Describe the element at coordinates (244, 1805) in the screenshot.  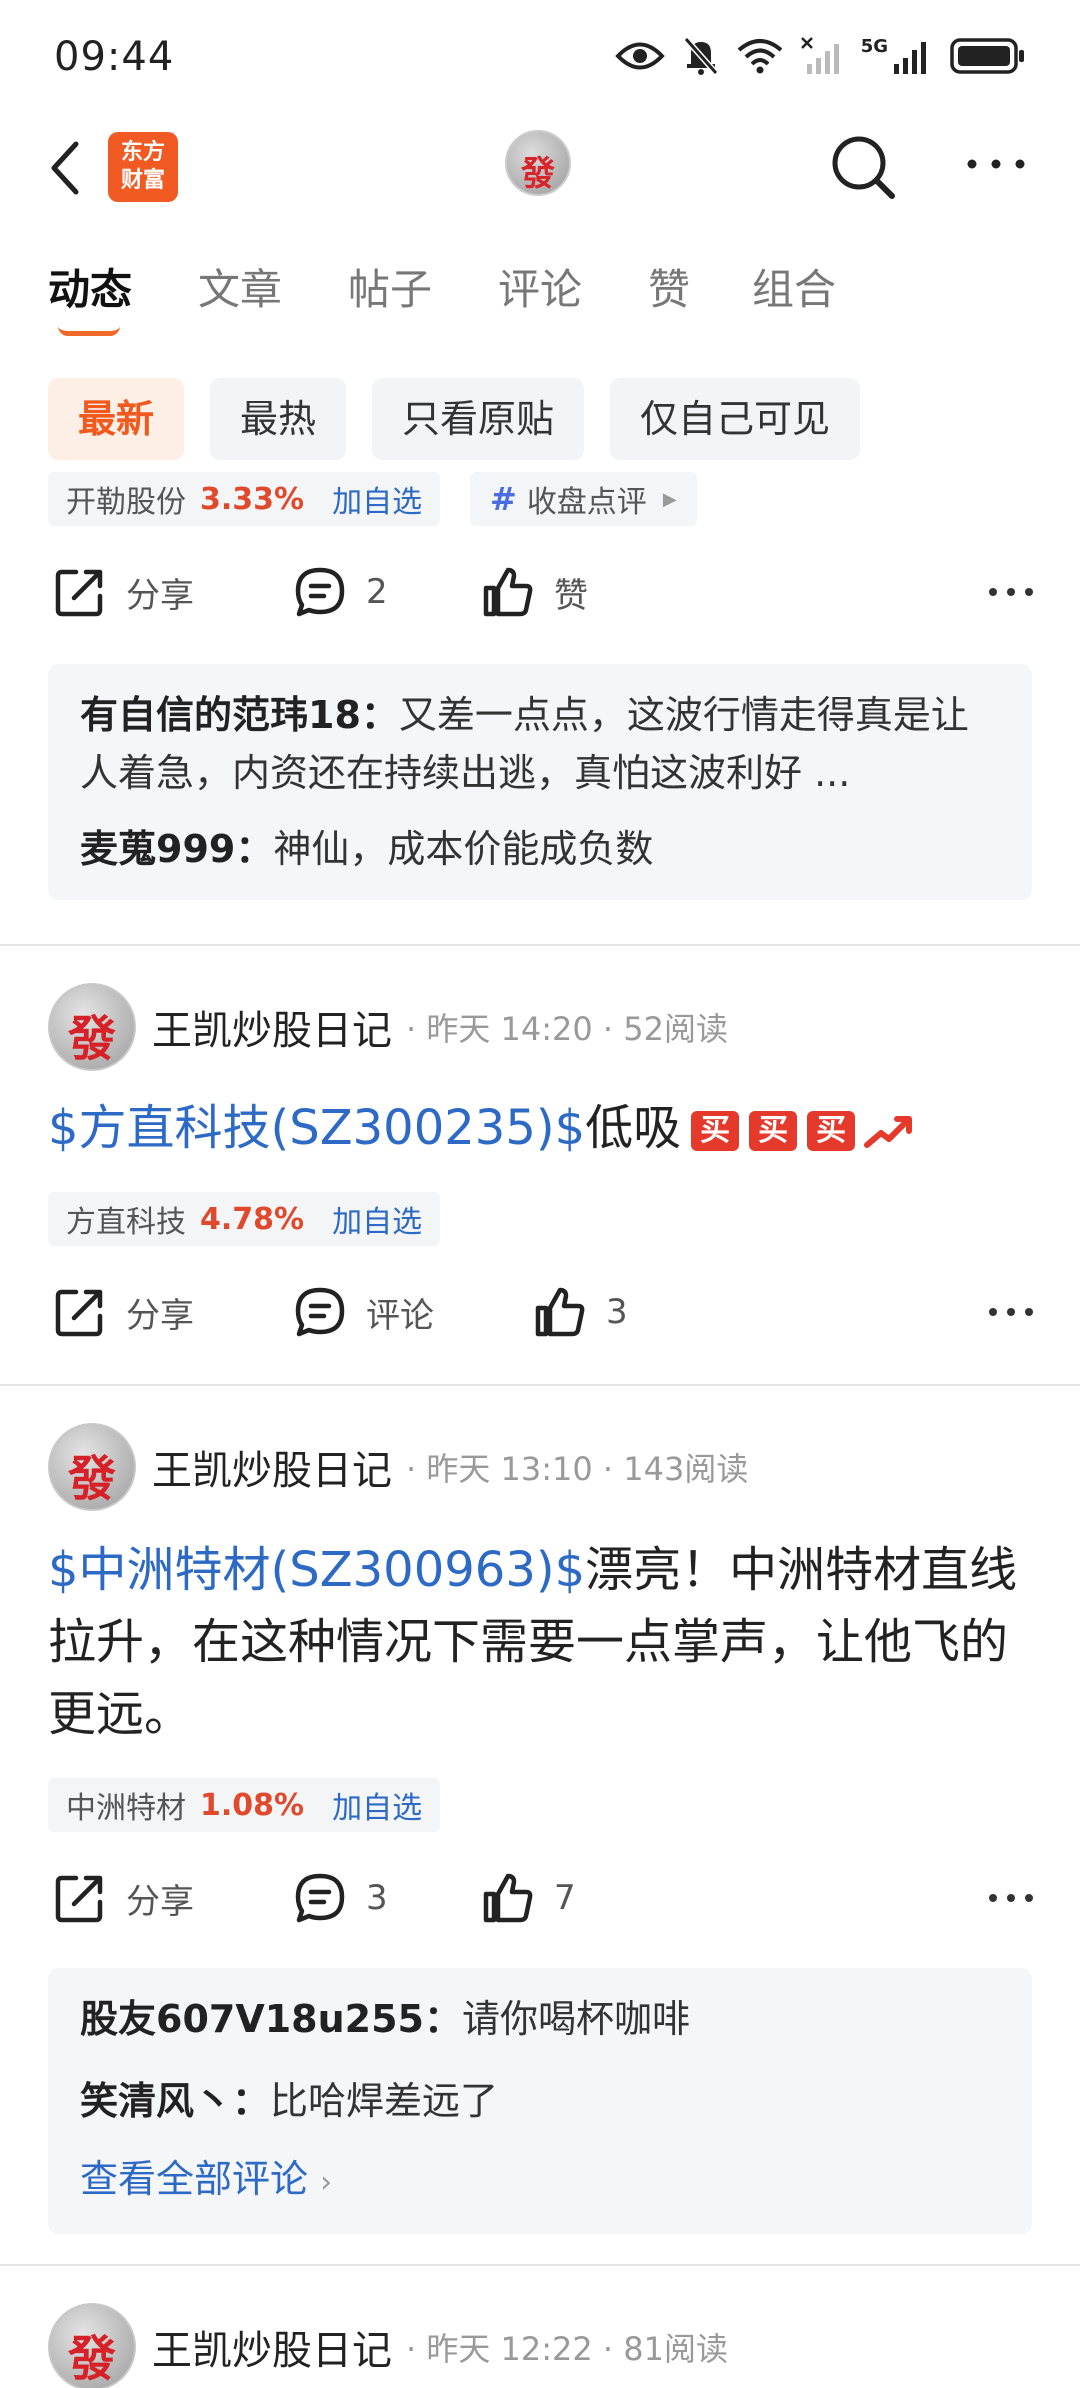
I see `stock-chip: 中洲特材 1.08% 加自选` at that location.